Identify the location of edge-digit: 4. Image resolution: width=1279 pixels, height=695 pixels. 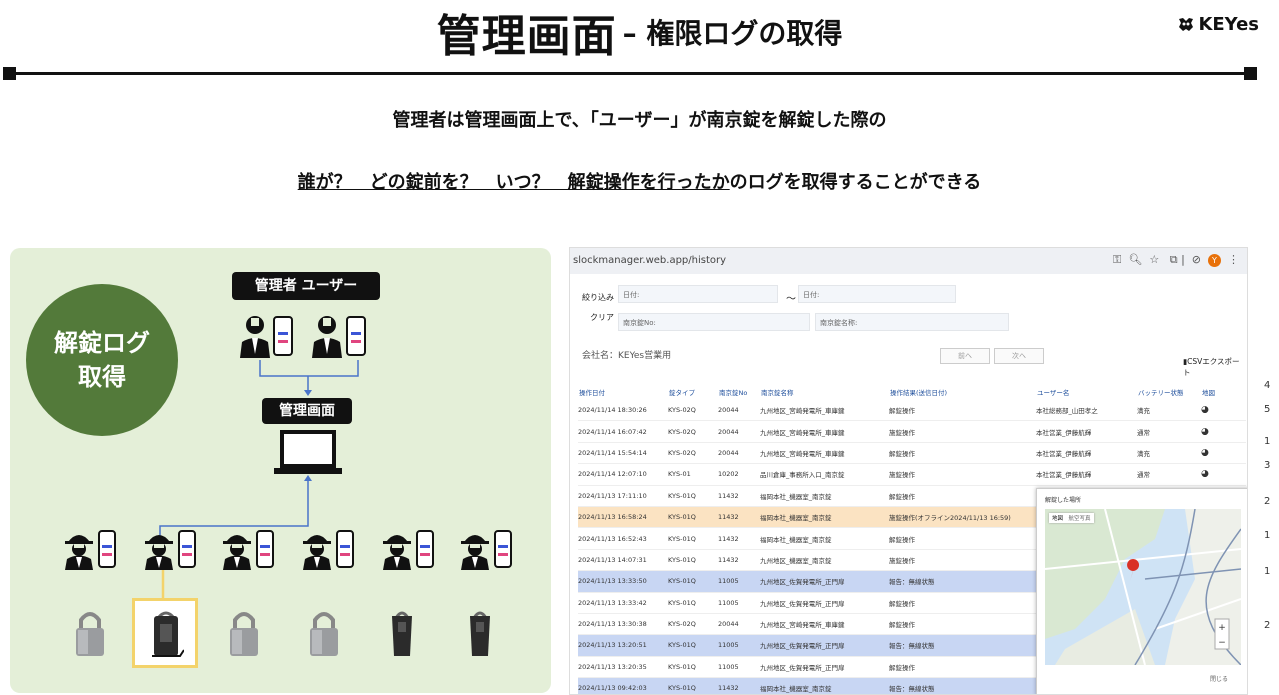
(1267, 385).